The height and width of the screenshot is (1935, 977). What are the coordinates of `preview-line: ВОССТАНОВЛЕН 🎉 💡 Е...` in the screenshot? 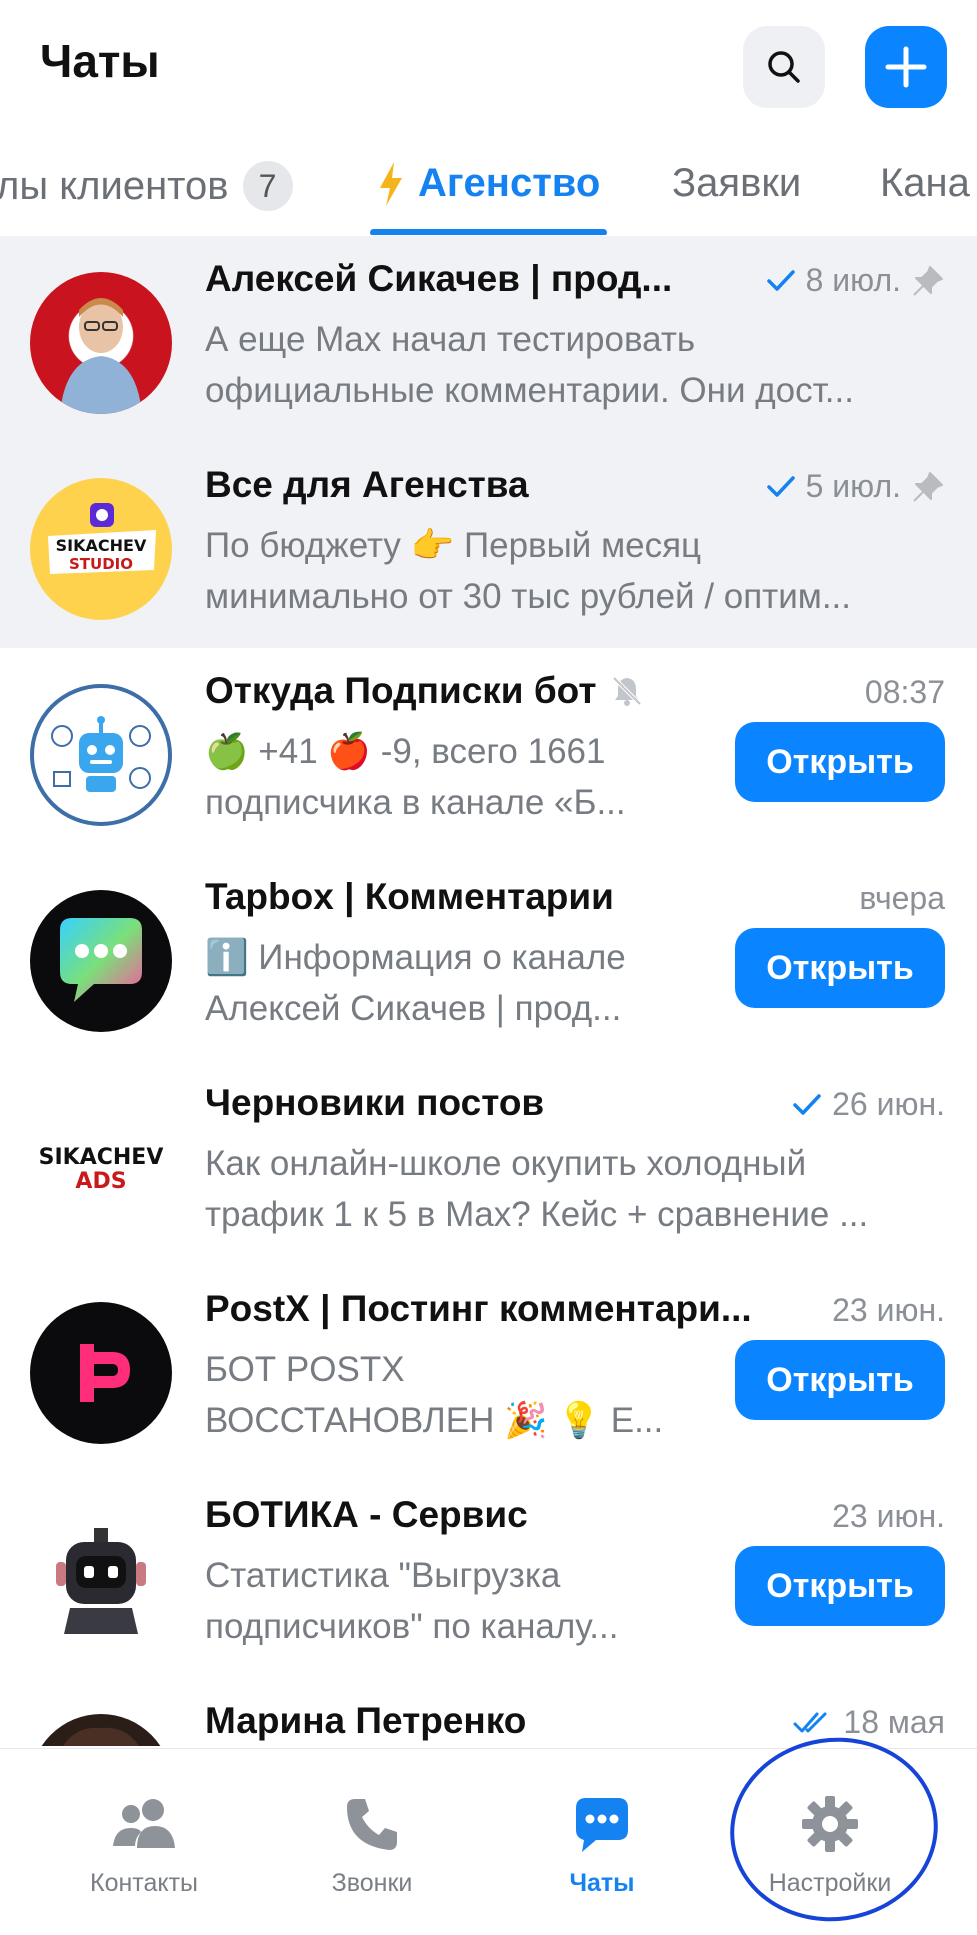 It's located at (434, 1420).